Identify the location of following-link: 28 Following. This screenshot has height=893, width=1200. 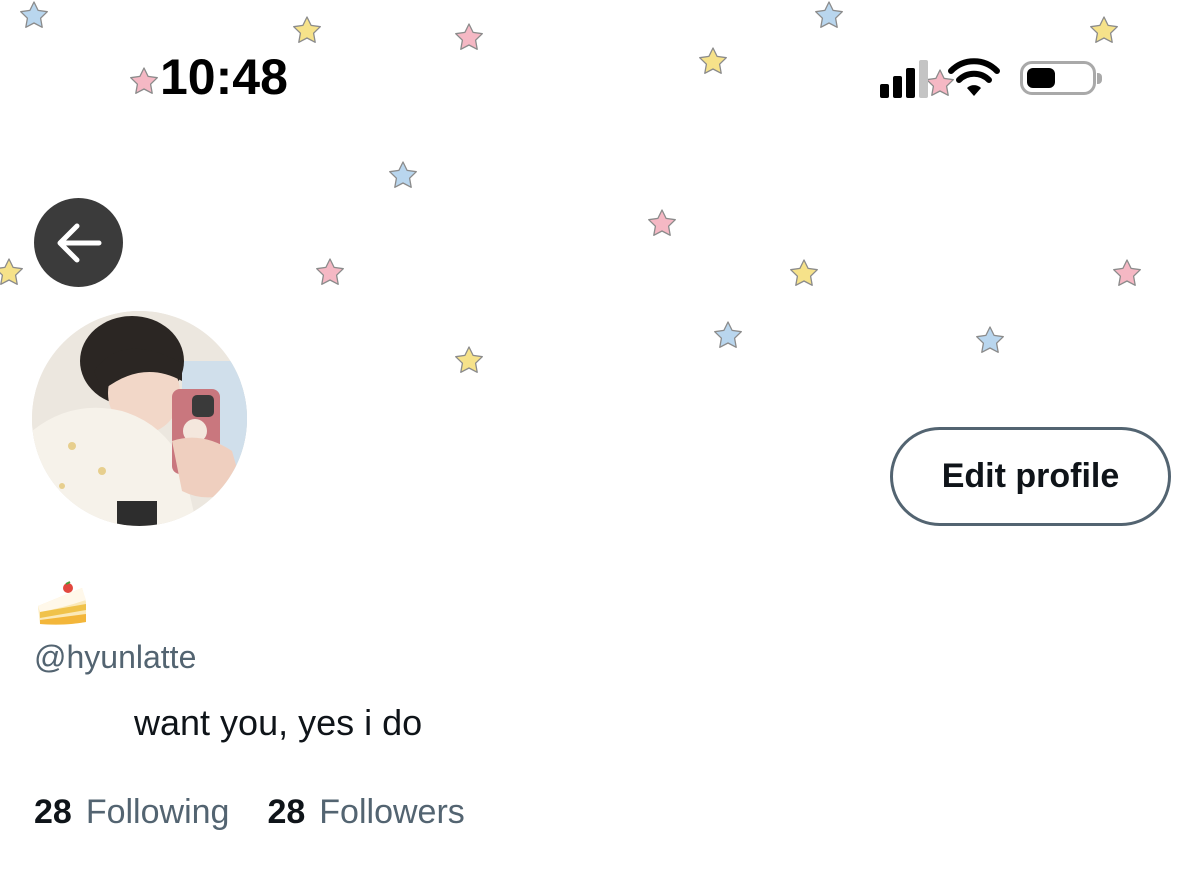
(131, 812).